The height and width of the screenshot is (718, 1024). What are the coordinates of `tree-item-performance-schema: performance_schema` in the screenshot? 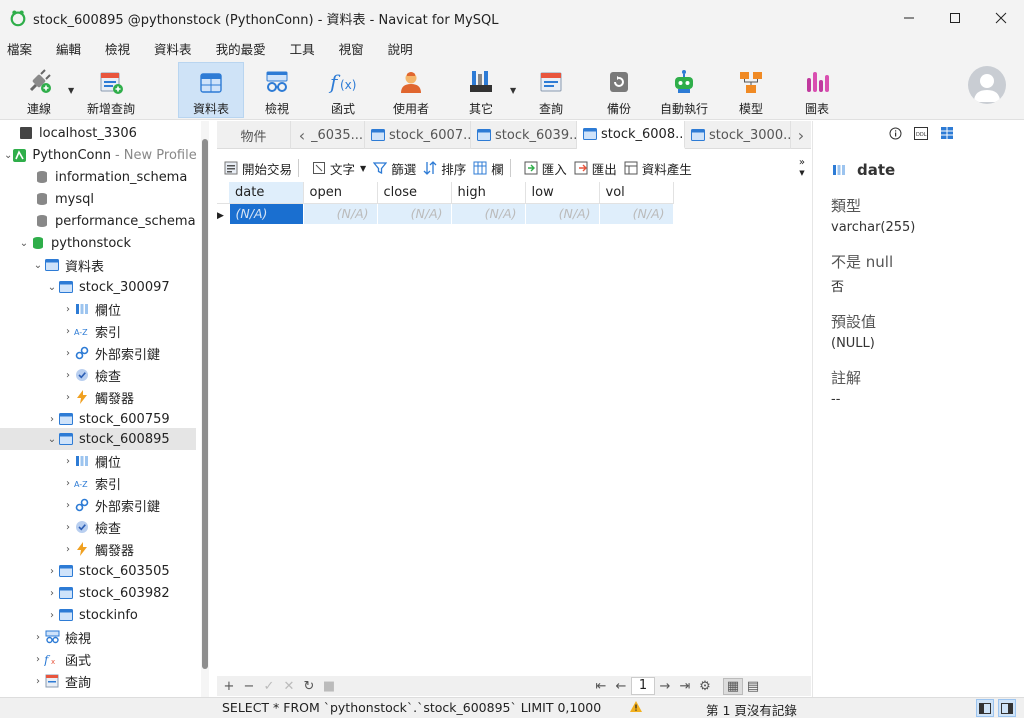 It's located at (98, 221).